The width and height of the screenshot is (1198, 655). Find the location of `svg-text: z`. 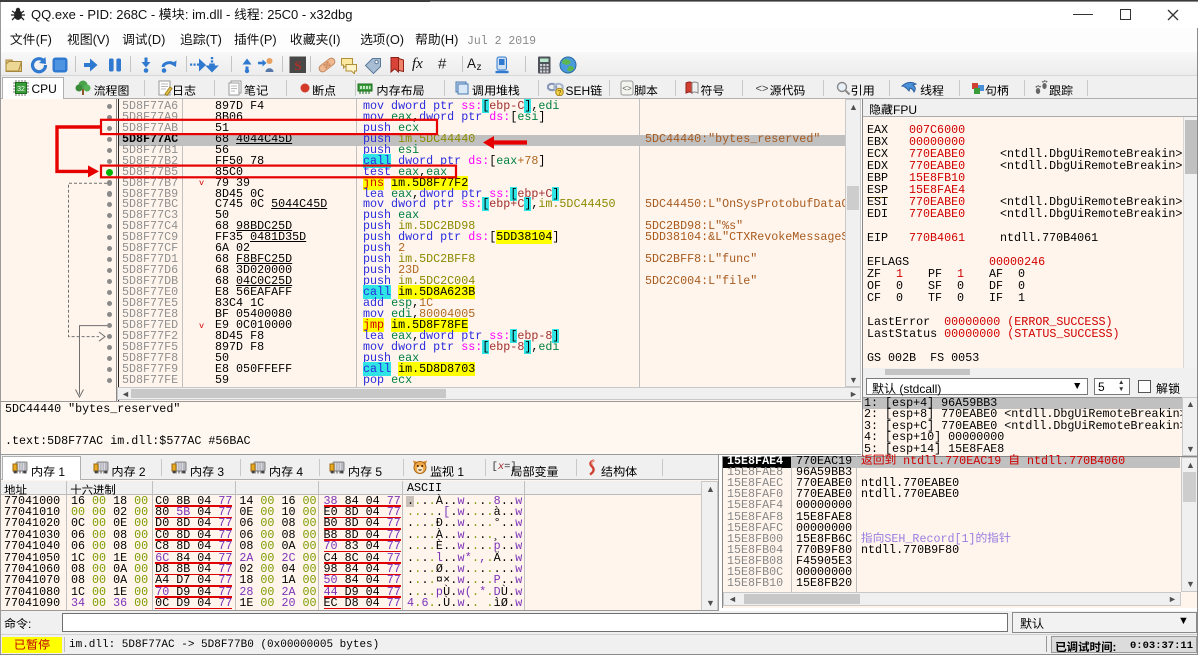

svg-text: z is located at coordinates (479, 67).